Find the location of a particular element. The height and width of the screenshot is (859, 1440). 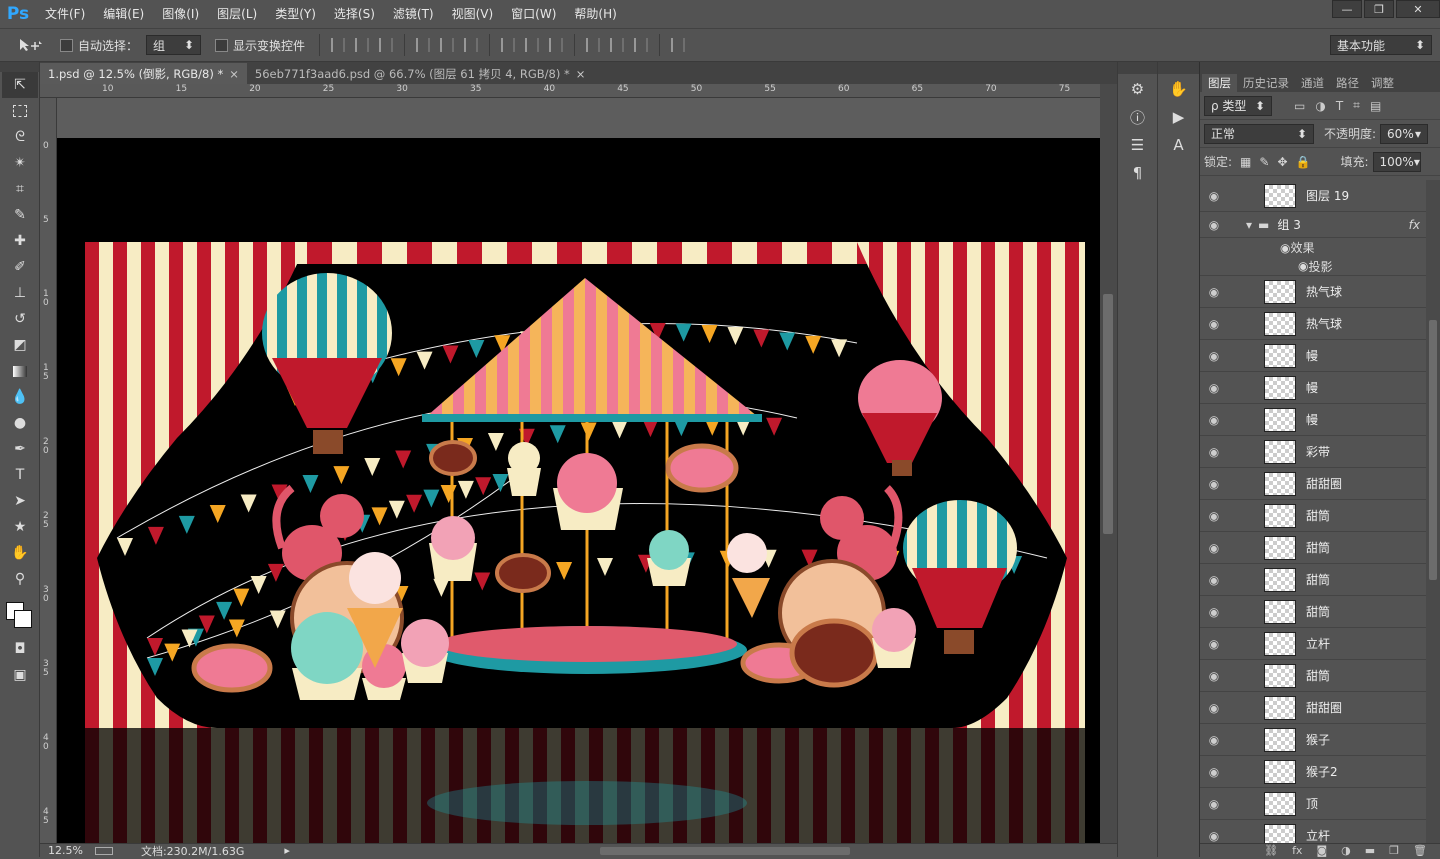

info-icon: ⓘ is located at coordinates (1138, 117).